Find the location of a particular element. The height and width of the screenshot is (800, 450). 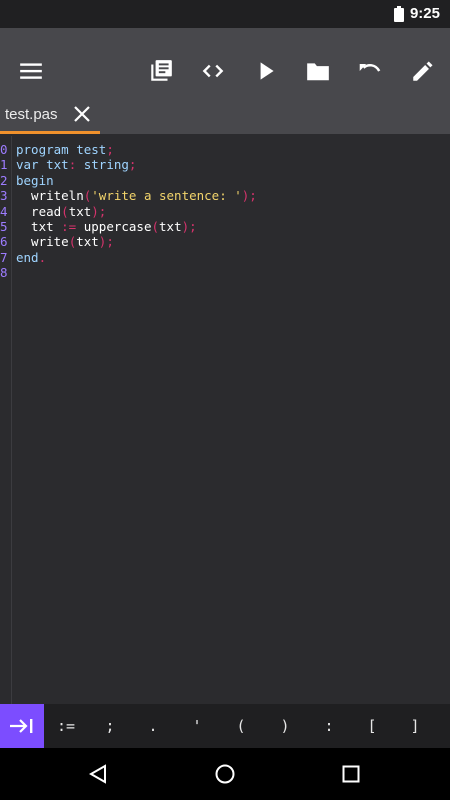

folder-icon is located at coordinates (318, 71).